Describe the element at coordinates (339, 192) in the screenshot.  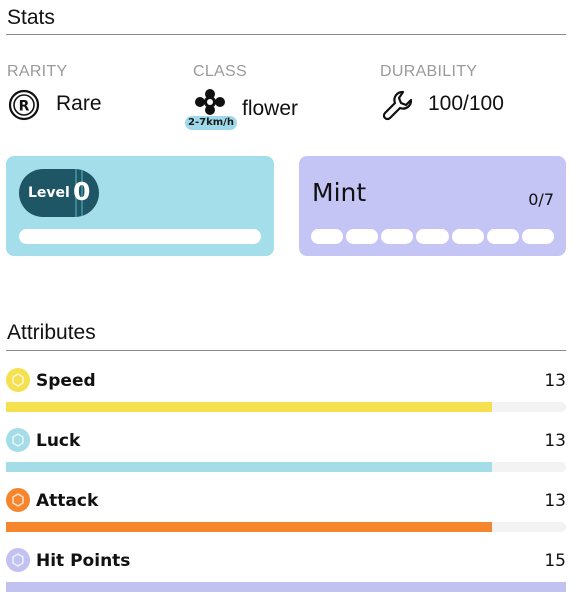
I see `mint-label: Mint` at that location.